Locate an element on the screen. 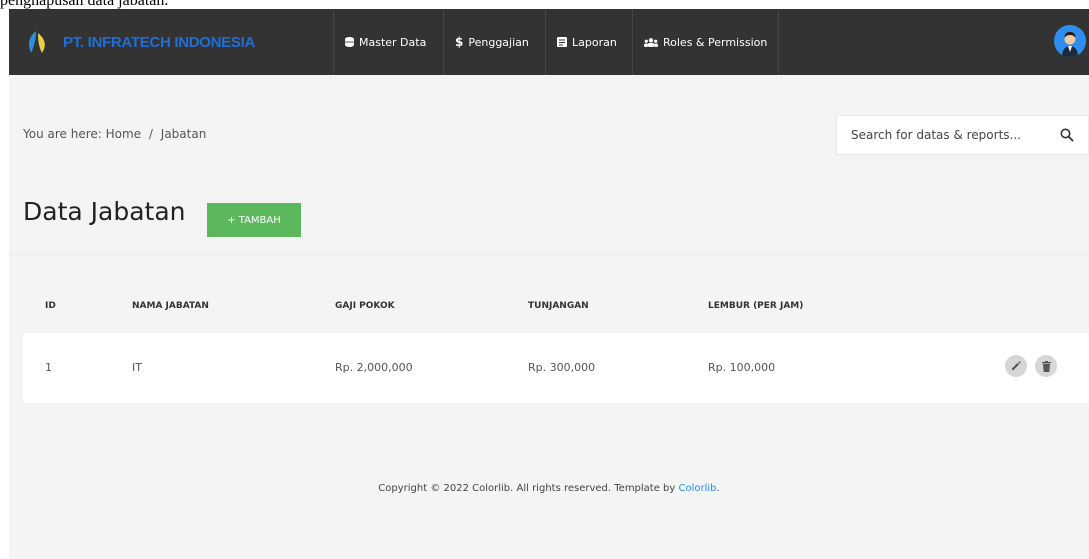 This screenshot has height=559, width=1089. search-icon is located at coordinates (1067, 135).